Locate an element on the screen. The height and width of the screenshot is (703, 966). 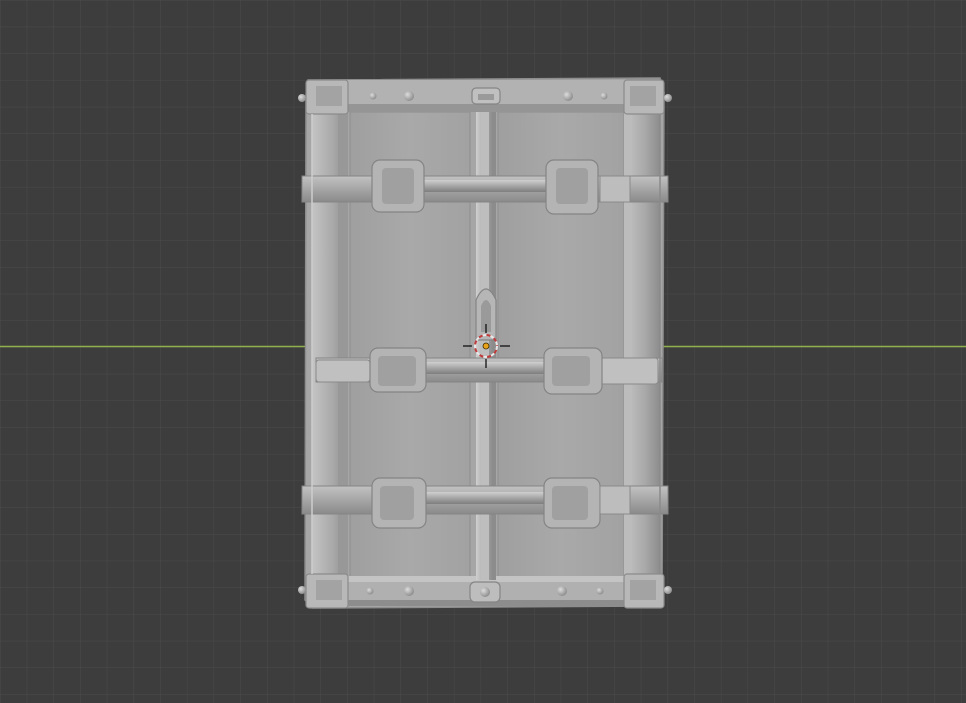
object-origin-icon is located at coordinates (486, 346).